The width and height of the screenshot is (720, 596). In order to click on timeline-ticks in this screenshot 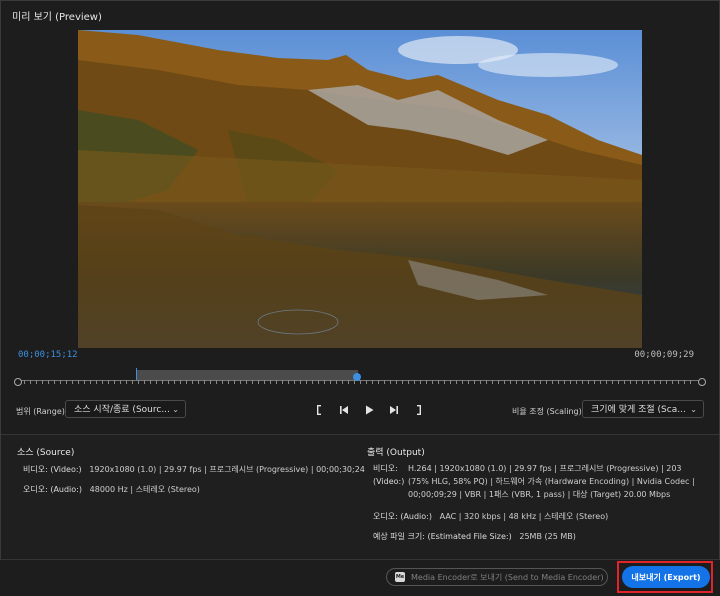, I will do `click(360, 382)`.